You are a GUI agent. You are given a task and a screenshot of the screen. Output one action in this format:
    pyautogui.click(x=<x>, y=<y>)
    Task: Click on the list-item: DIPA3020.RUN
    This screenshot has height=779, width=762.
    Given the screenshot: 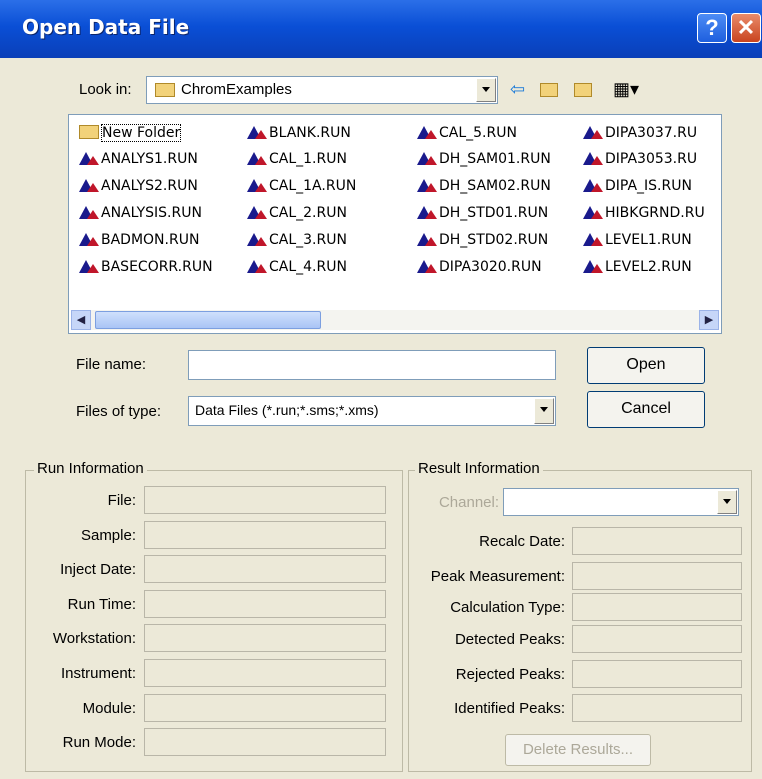 What is the action you would take?
    pyautogui.click(x=479, y=267)
    